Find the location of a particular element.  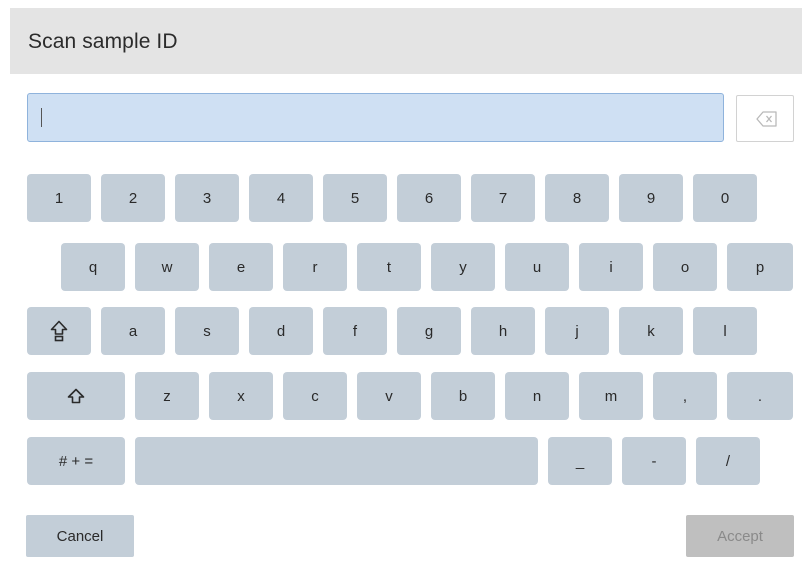

cancel-label: Cancel is located at coordinates (80, 536).